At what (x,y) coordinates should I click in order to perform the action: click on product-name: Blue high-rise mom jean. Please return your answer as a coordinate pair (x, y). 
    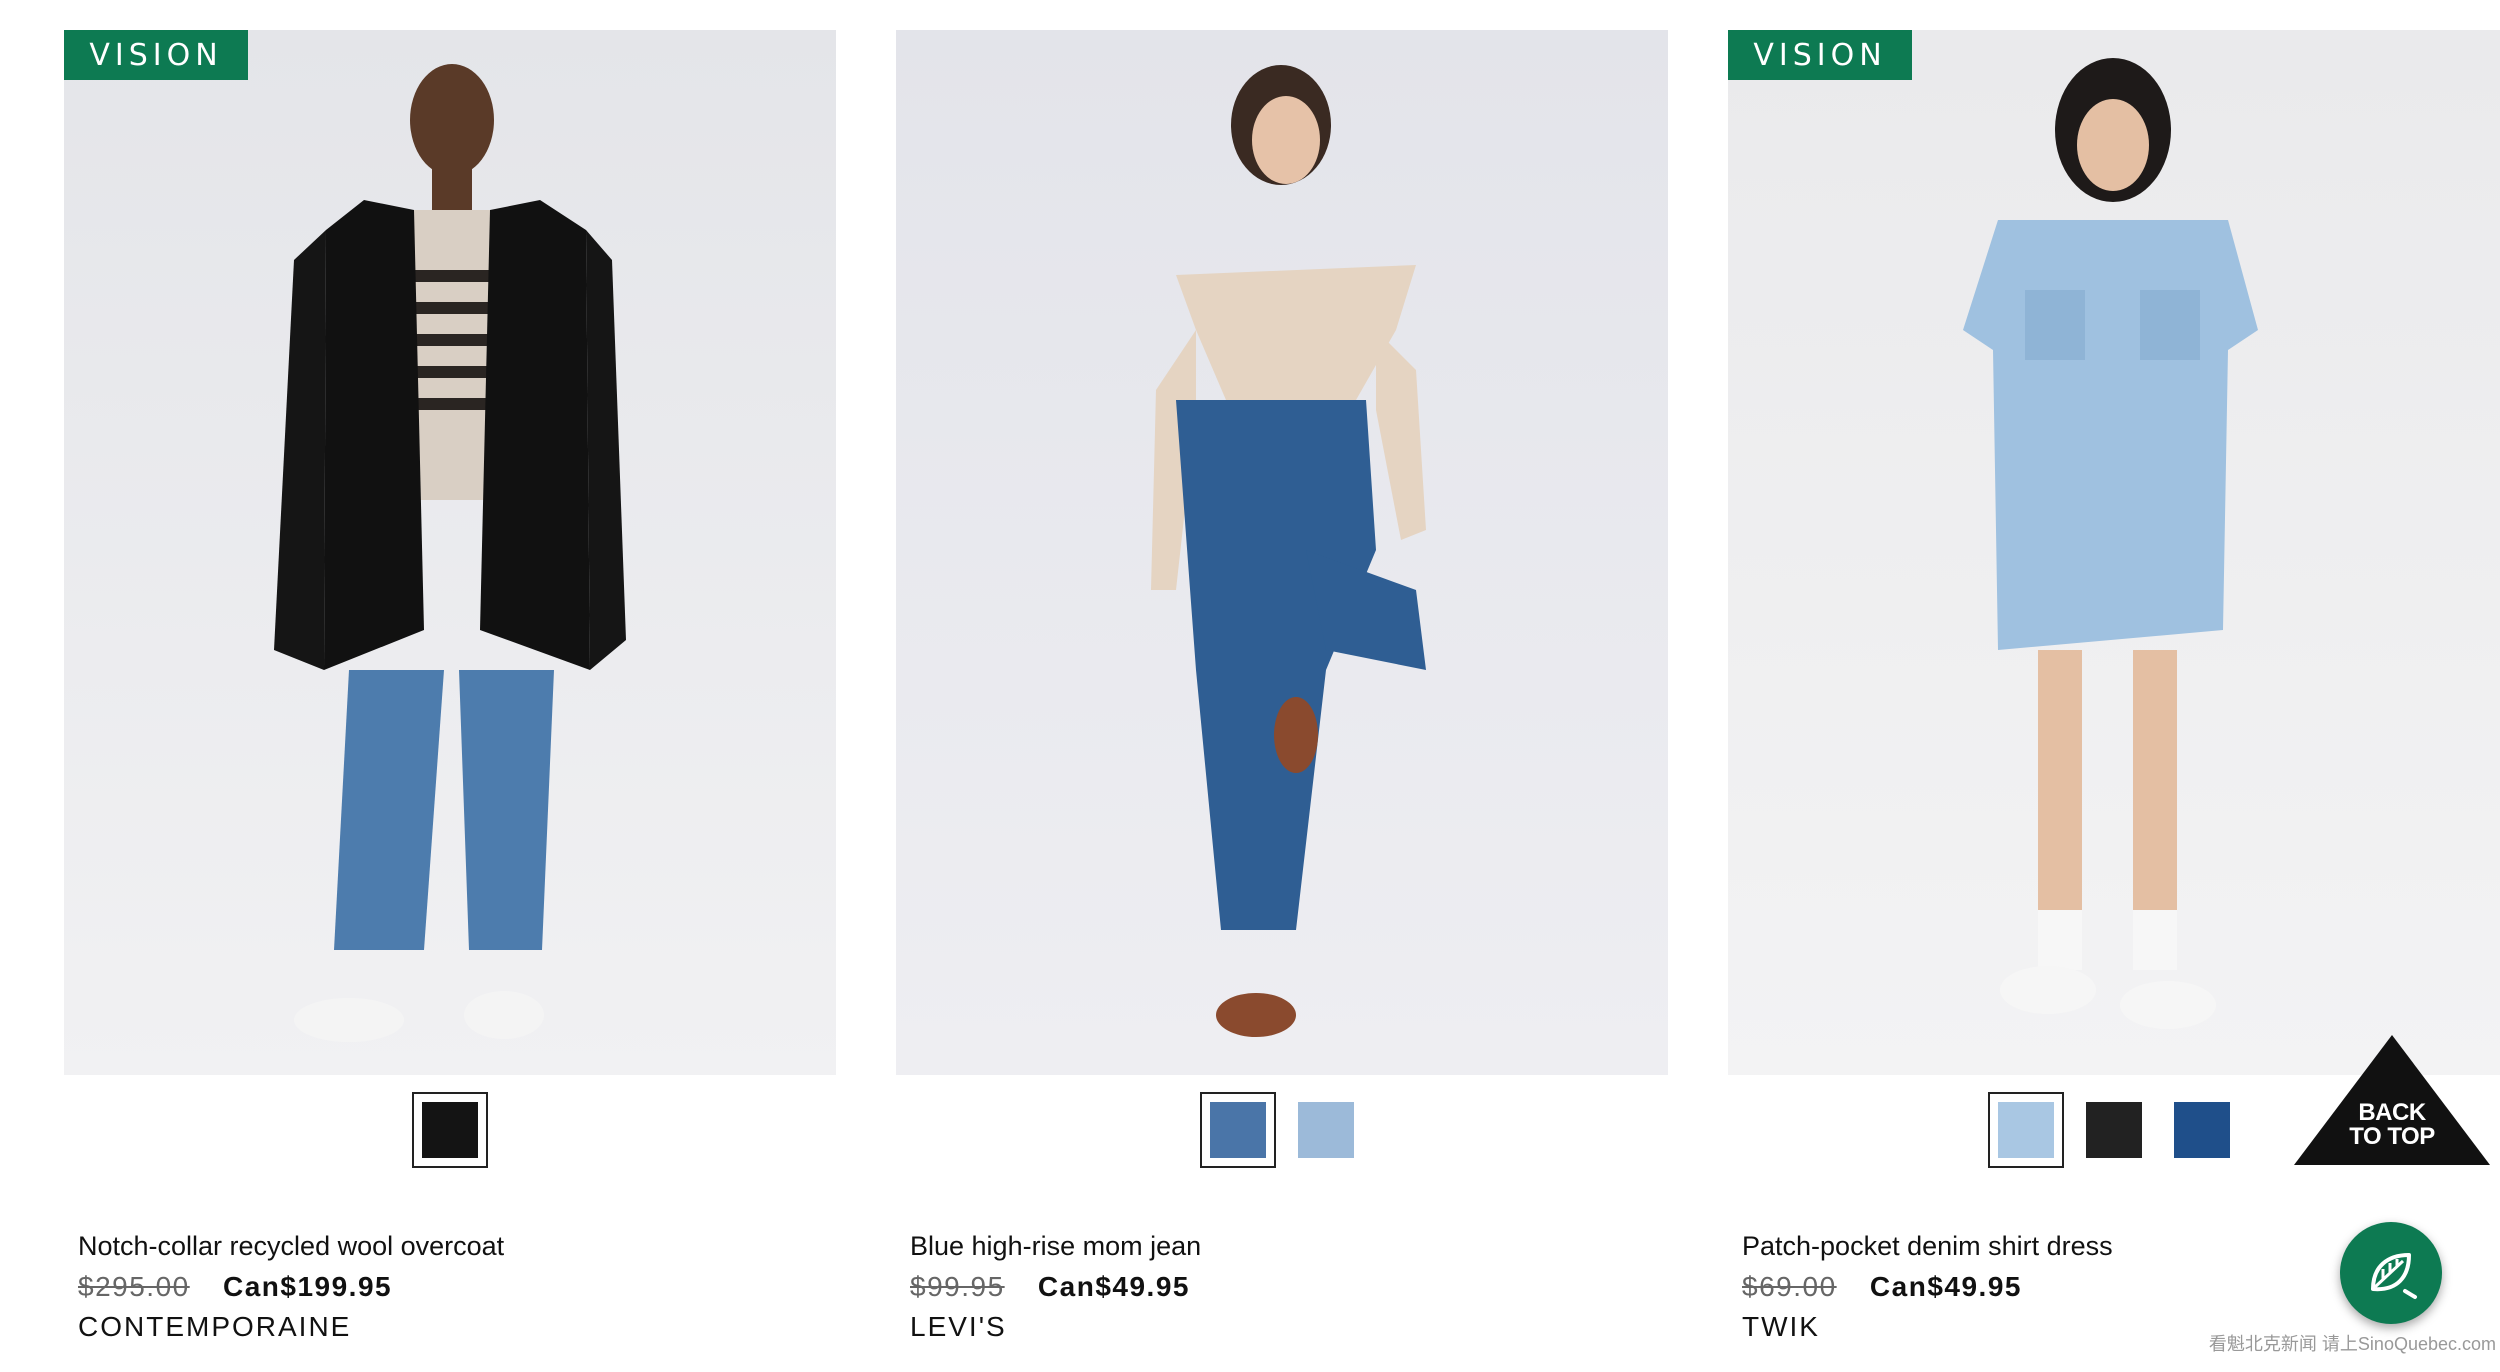
    Looking at the image, I should click on (1280, 1246).